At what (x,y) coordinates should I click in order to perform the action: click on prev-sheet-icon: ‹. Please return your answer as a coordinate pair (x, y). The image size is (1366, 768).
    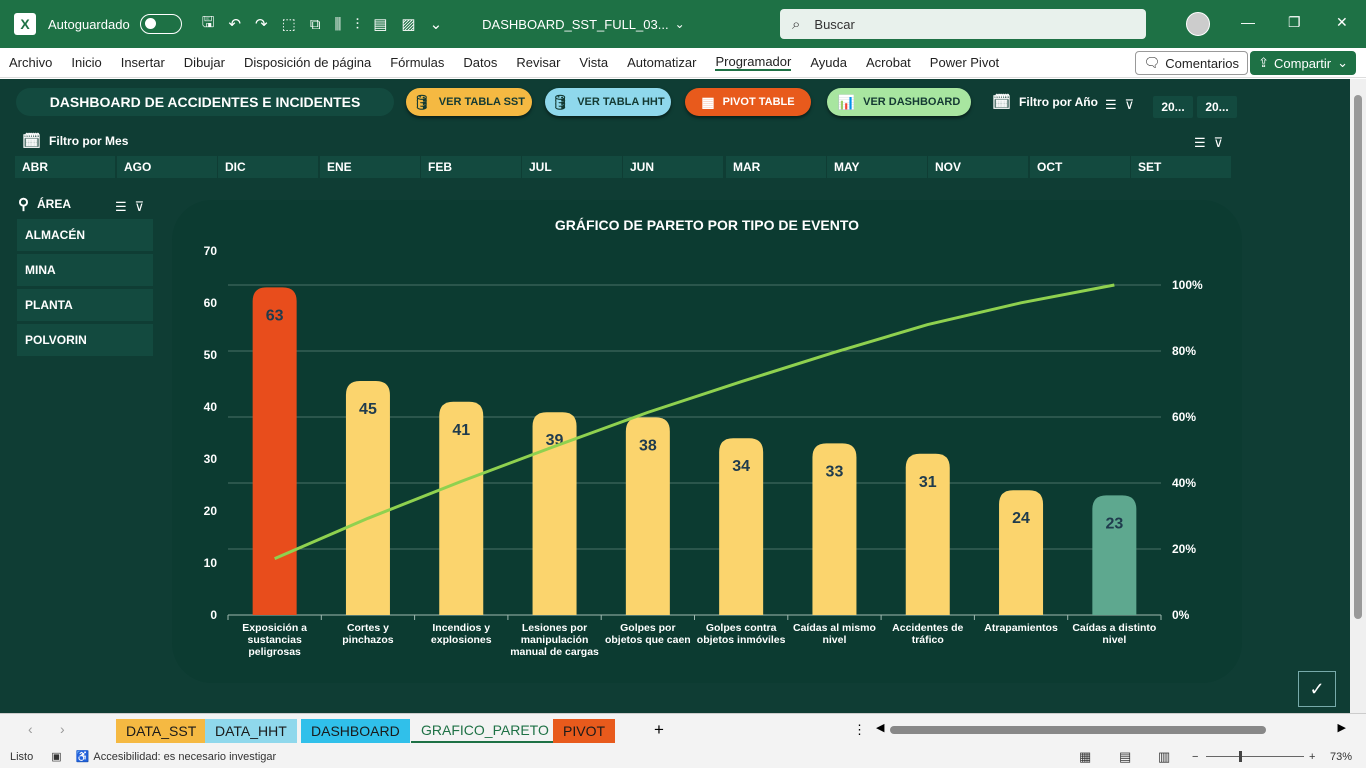
    Looking at the image, I should click on (30, 729).